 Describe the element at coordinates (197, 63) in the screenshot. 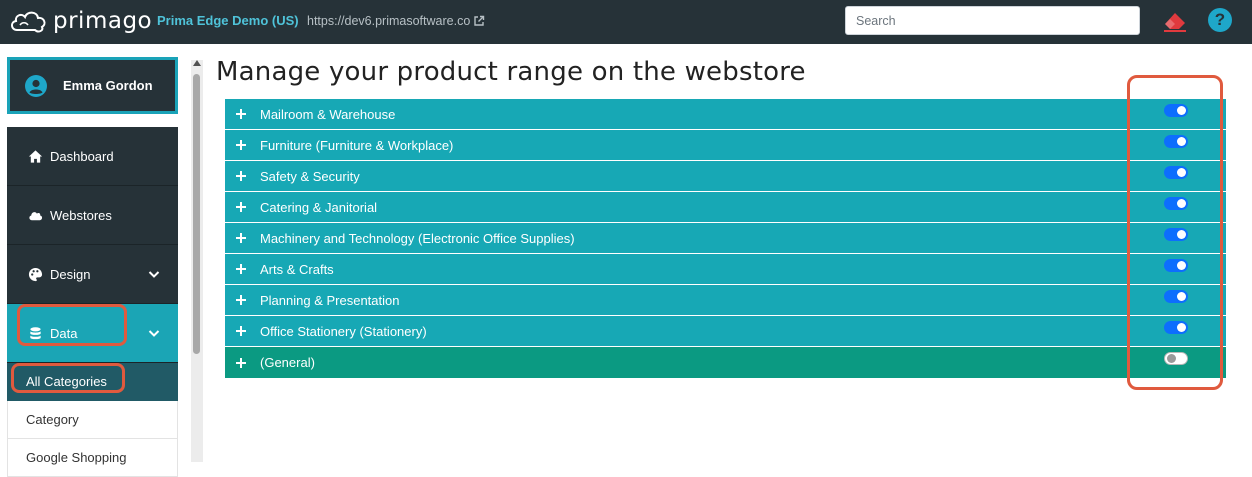

I see `scroll-up-arrow-icon` at that location.